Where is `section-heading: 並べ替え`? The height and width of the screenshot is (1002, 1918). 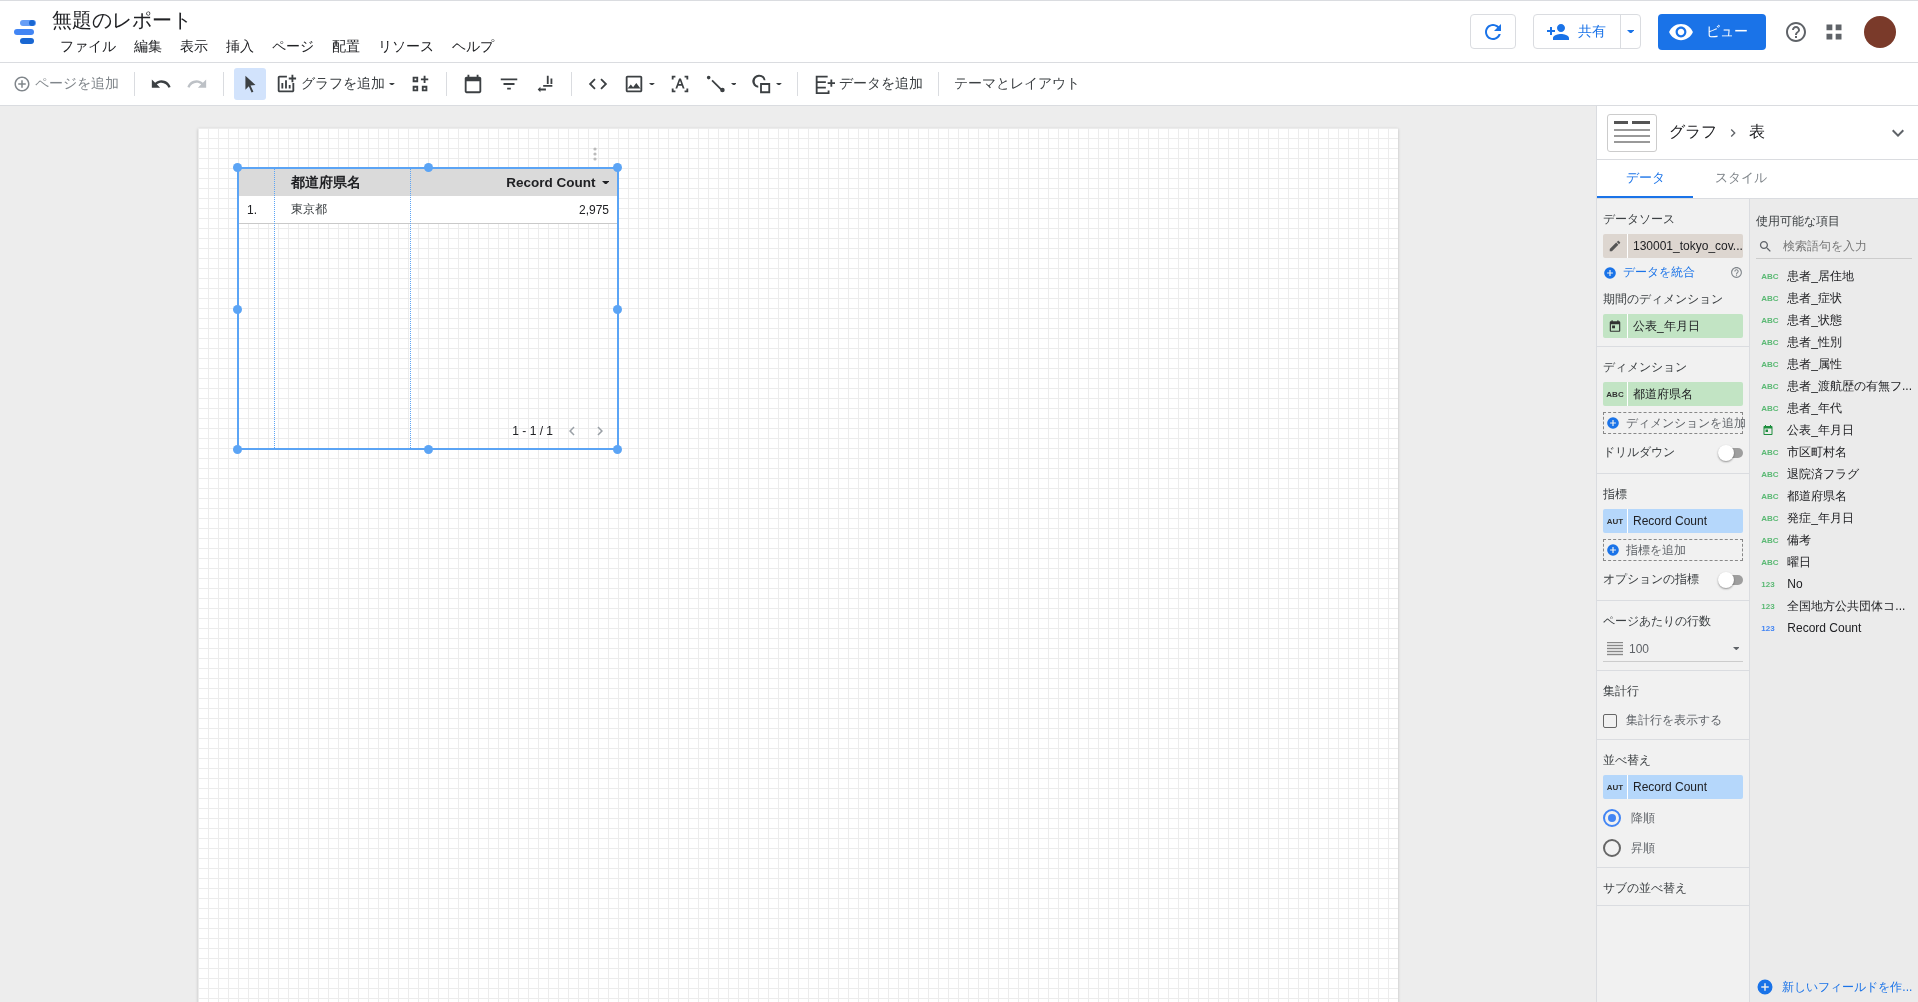 section-heading: 並べ替え is located at coordinates (1627, 760).